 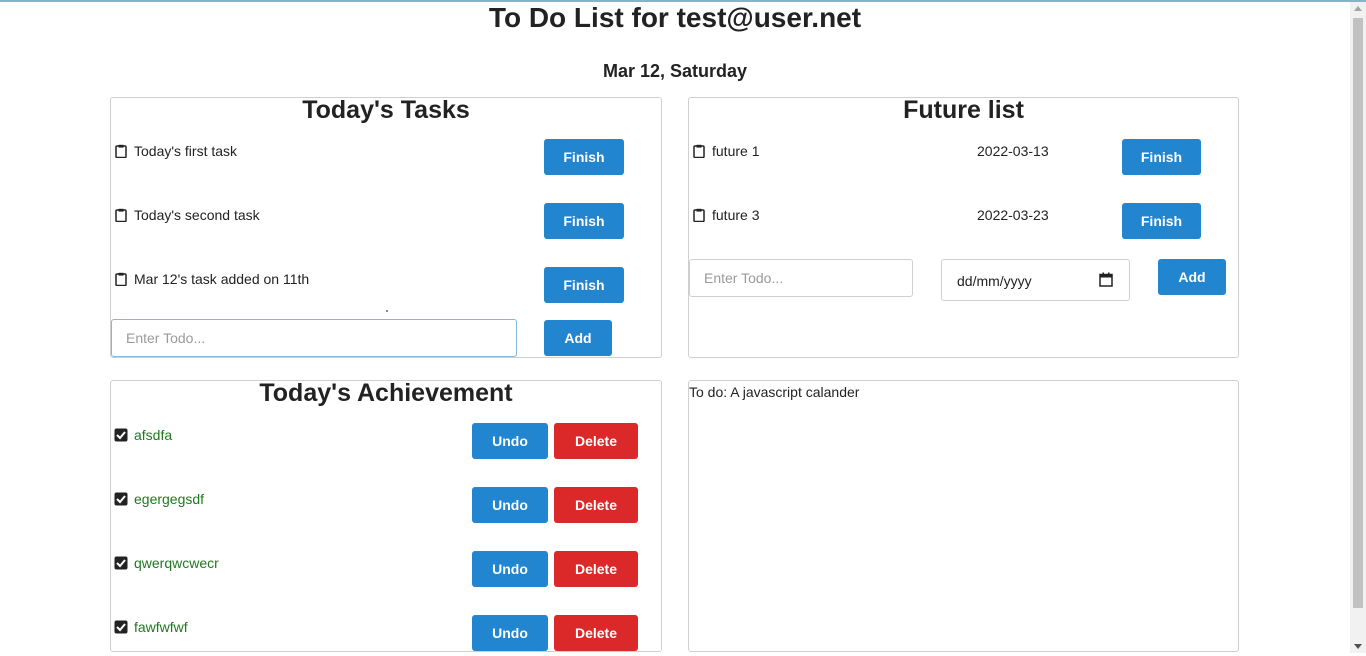 What do you see at coordinates (386, 571) in the screenshot?
I see `achievement-row: qwerqwcwecr Undo Delete` at bounding box center [386, 571].